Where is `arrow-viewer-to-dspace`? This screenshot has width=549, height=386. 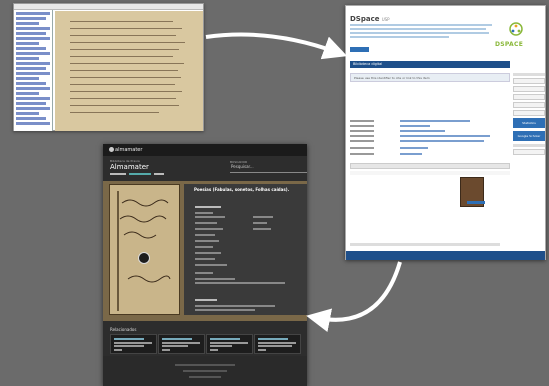 arrow-viewer-to-dspace is located at coordinates (276, 46).